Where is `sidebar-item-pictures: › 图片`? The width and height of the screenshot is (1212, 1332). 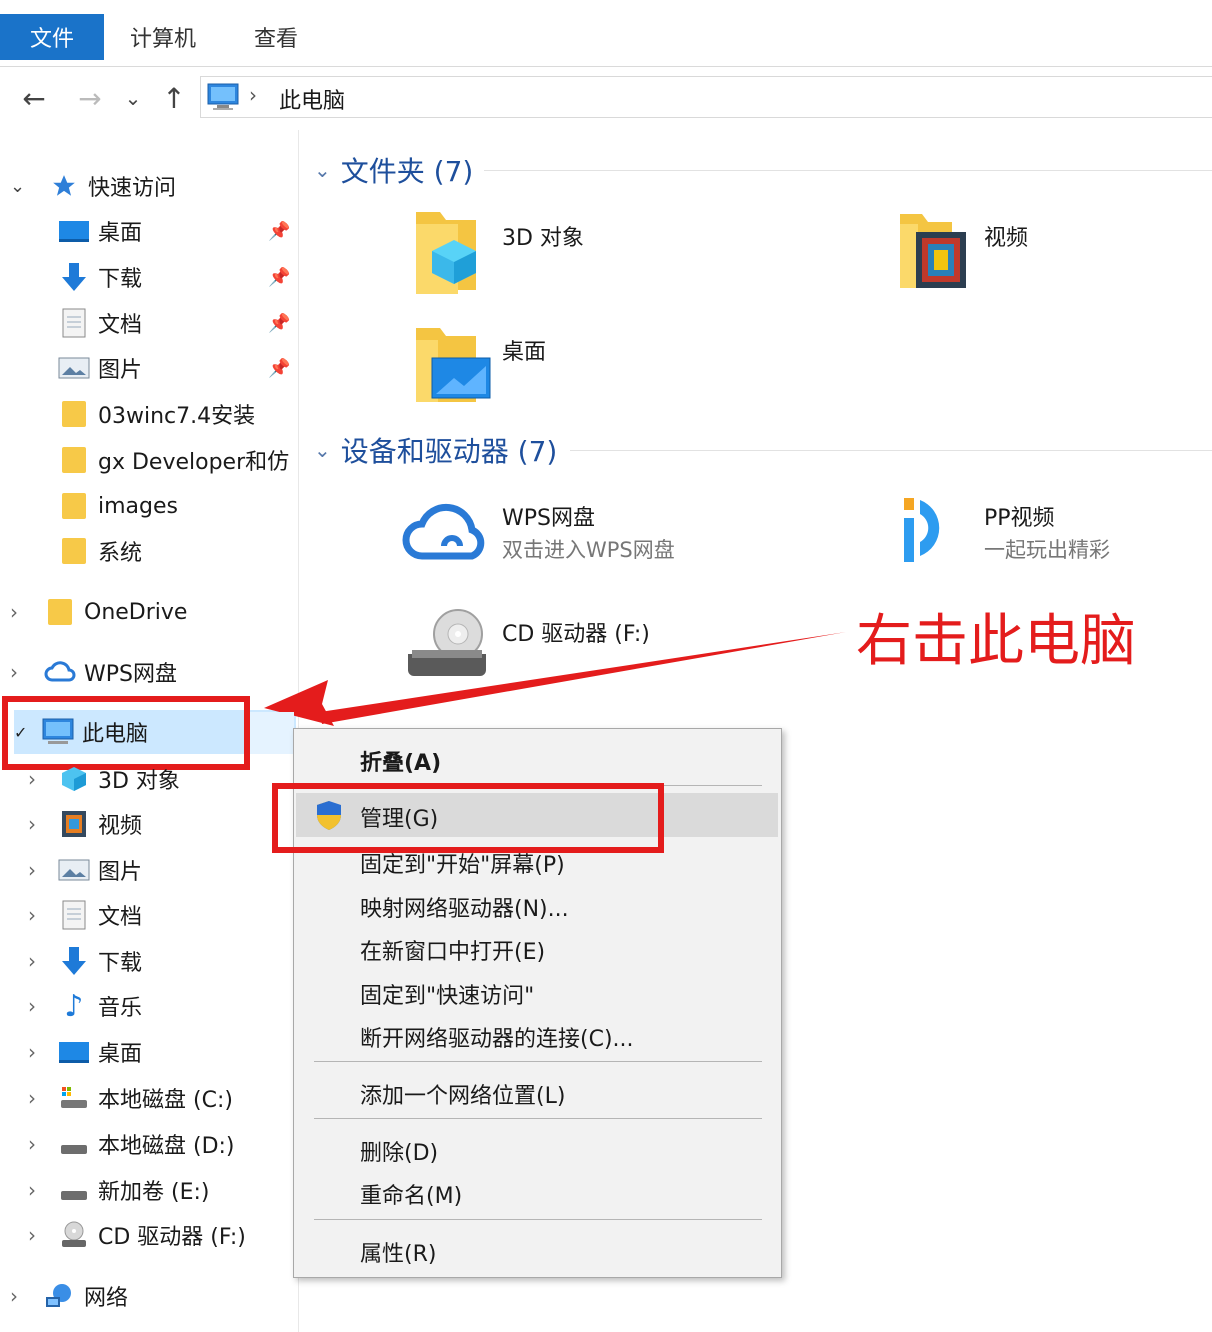 sidebar-item-pictures: › 图片 is located at coordinates (85, 870).